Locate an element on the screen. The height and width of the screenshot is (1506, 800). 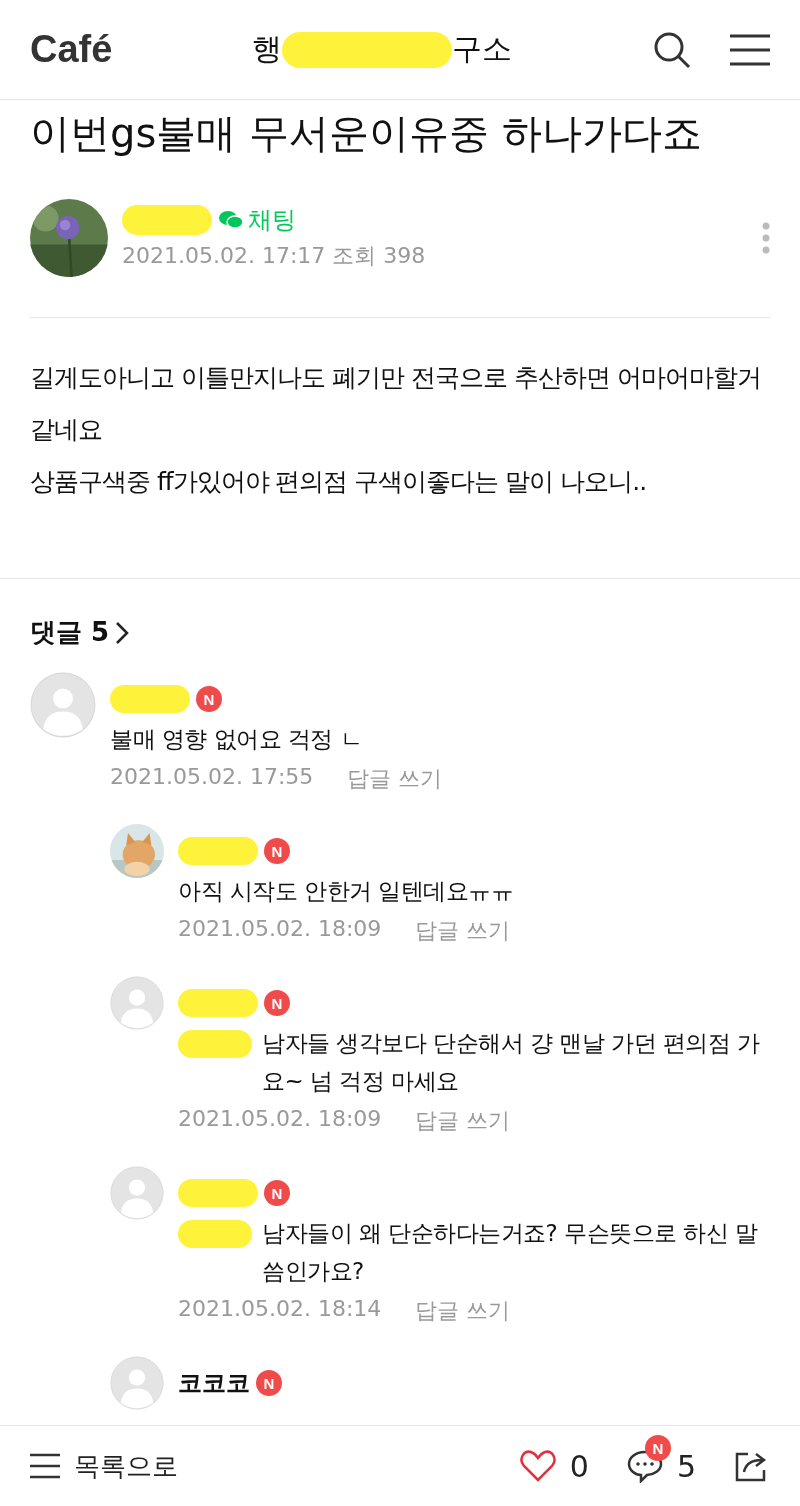
list-link: 목록으로 is located at coordinates (290, 1466).